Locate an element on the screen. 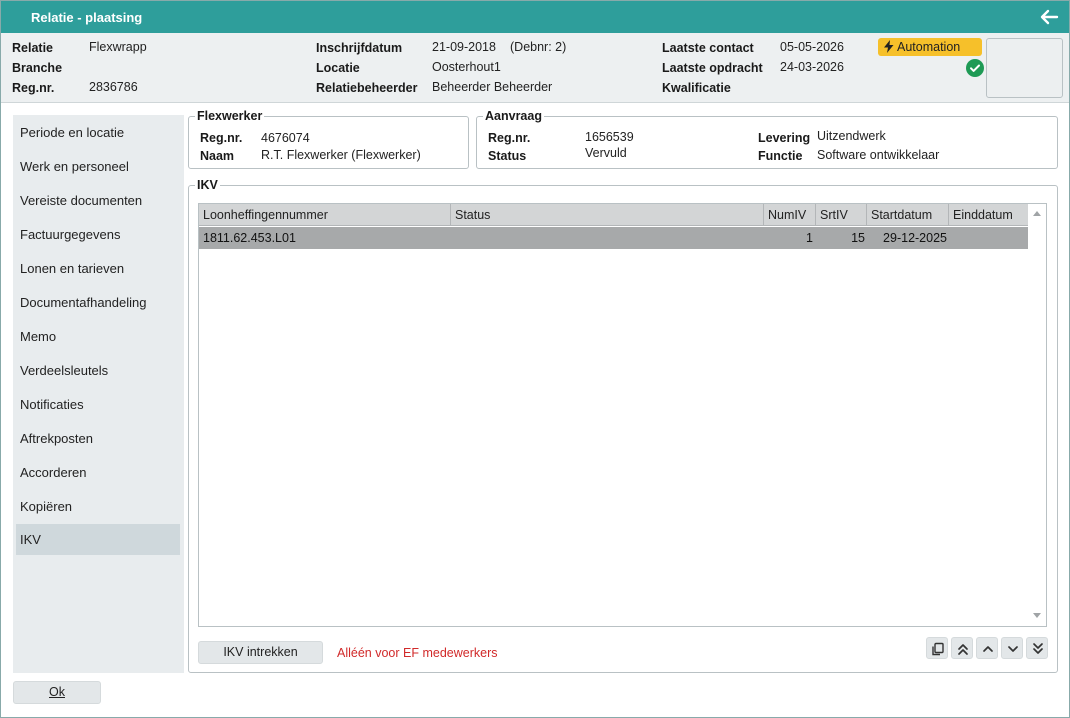  inschrijfdatum-label: Inschrijfdatum is located at coordinates (359, 48).